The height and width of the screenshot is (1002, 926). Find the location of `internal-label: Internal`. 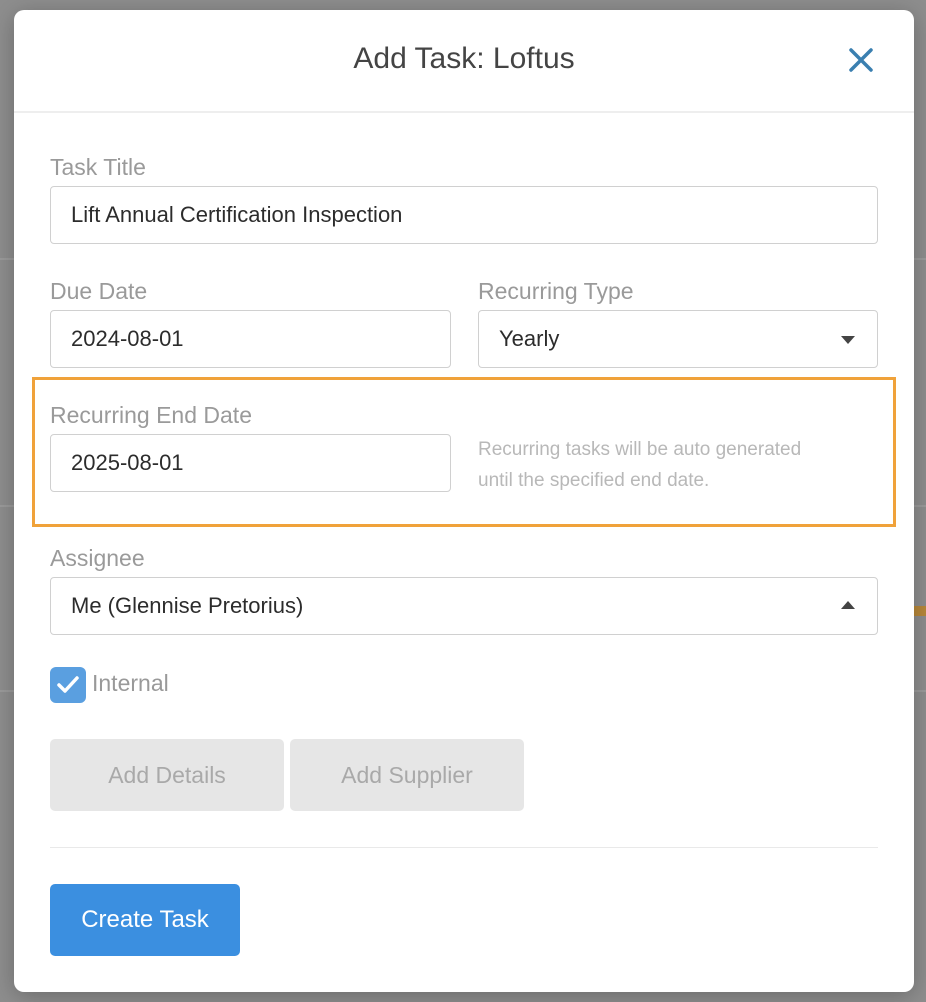

internal-label: Internal is located at coordinates (130, 683).